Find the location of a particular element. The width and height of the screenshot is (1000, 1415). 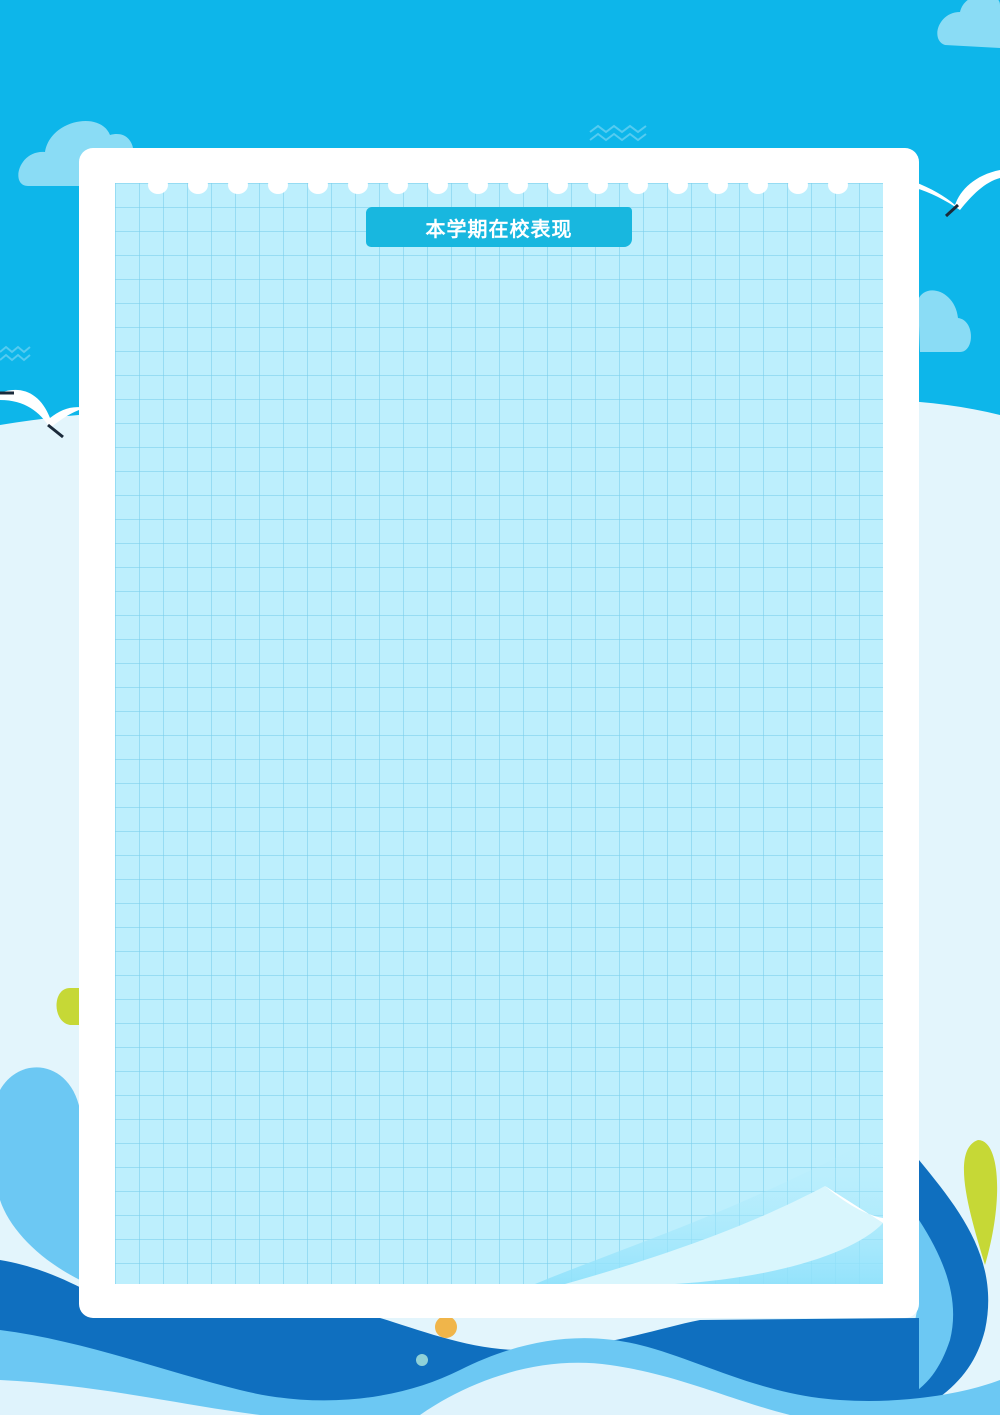

page-curl is located at coordinates (709, 1208).